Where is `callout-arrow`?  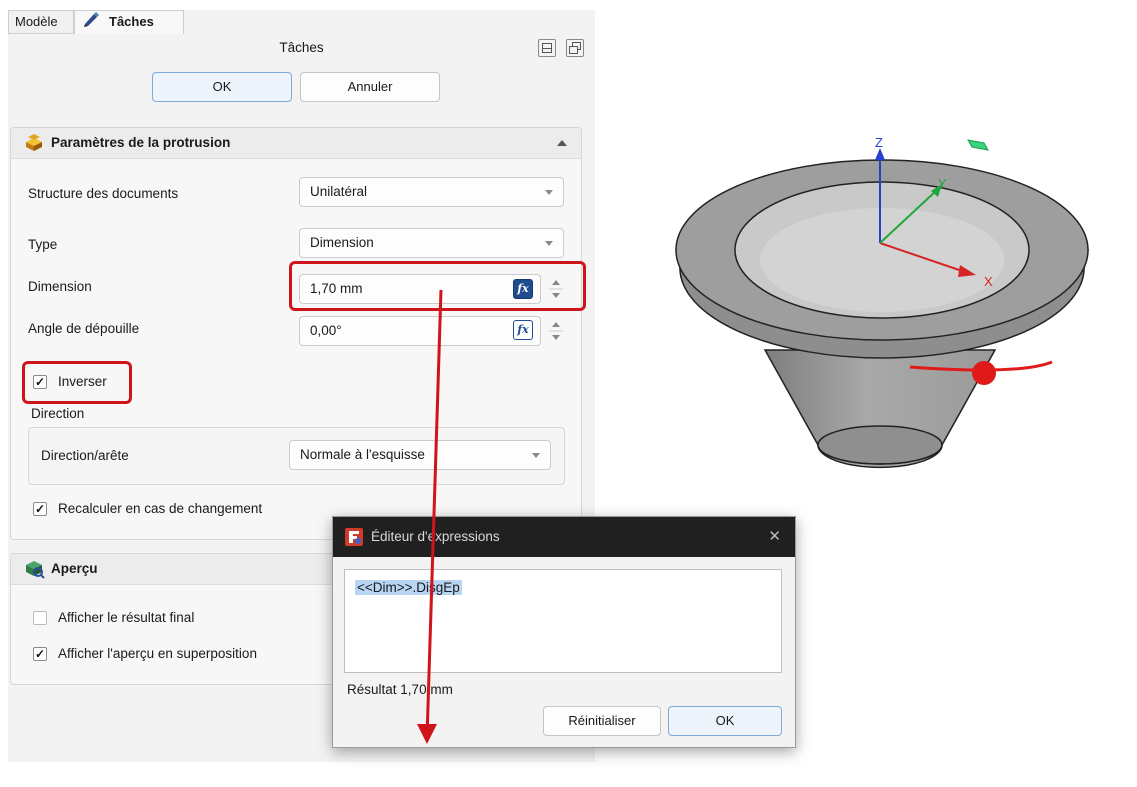 callout-arrow is located at coordinates (430, 516).